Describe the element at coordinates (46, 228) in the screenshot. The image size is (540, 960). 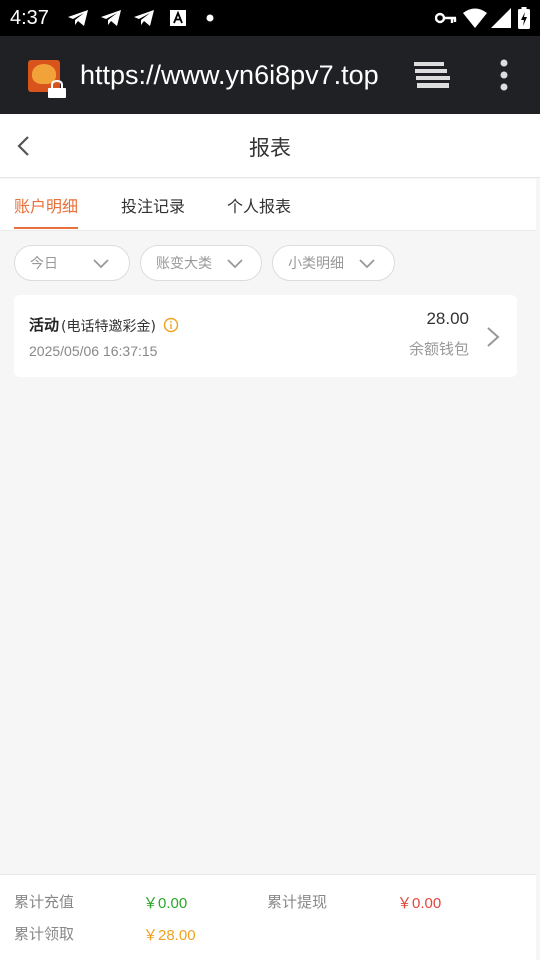
I see `active-tab-indicator` at that location.